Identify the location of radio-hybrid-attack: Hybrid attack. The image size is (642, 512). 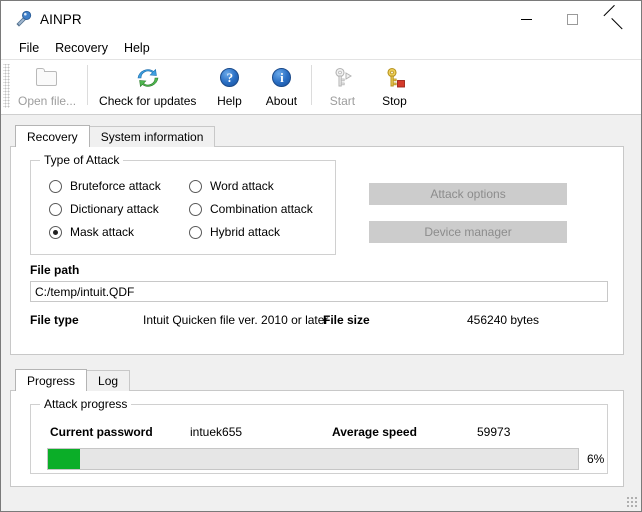
(234, 232).